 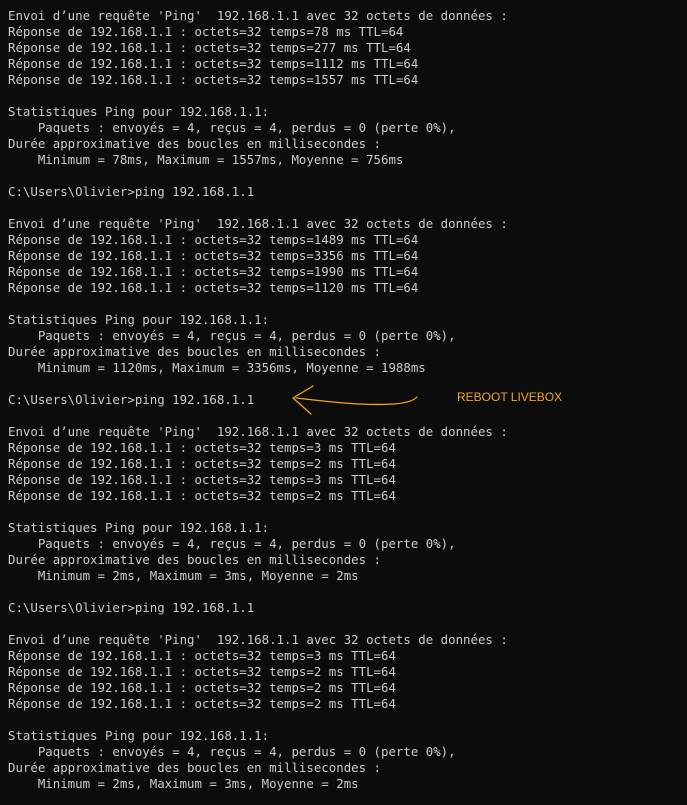 I want to click on annotation-label: REBOOT LIVEBOX, so click(x=510, y=397).